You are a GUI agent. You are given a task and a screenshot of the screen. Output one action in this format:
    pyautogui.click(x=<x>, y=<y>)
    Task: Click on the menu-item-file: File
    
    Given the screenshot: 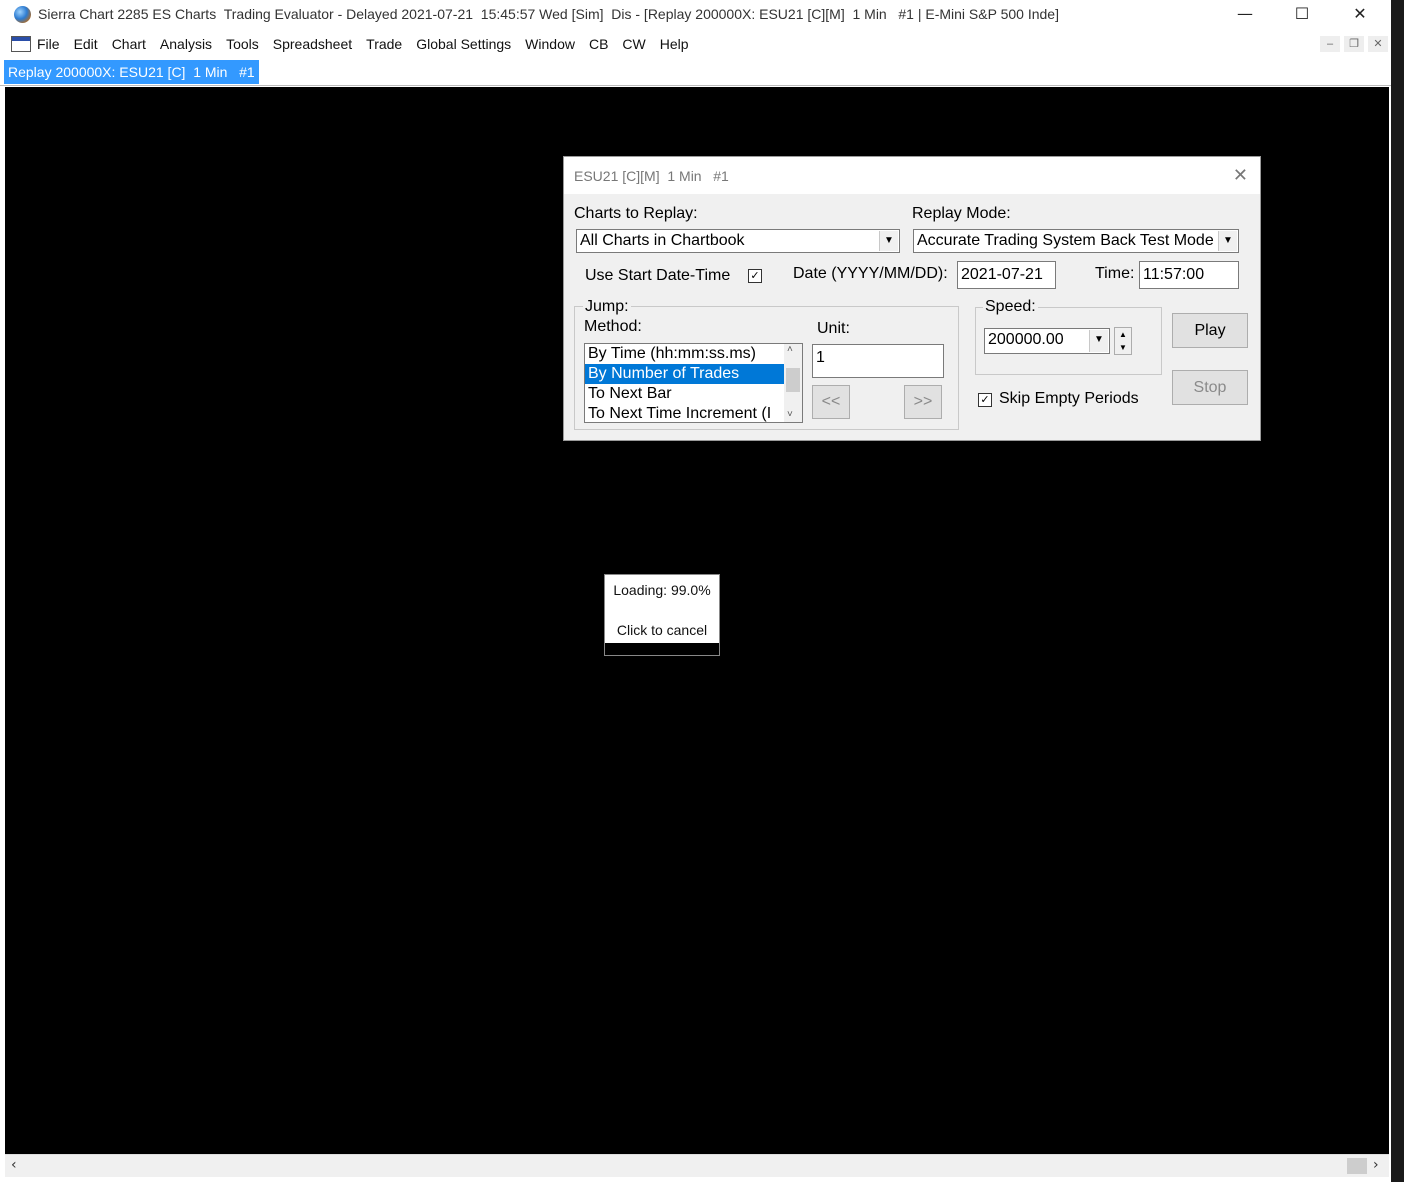 What is the action you would take?
    pyautogui.click(x=48, y=44)
    